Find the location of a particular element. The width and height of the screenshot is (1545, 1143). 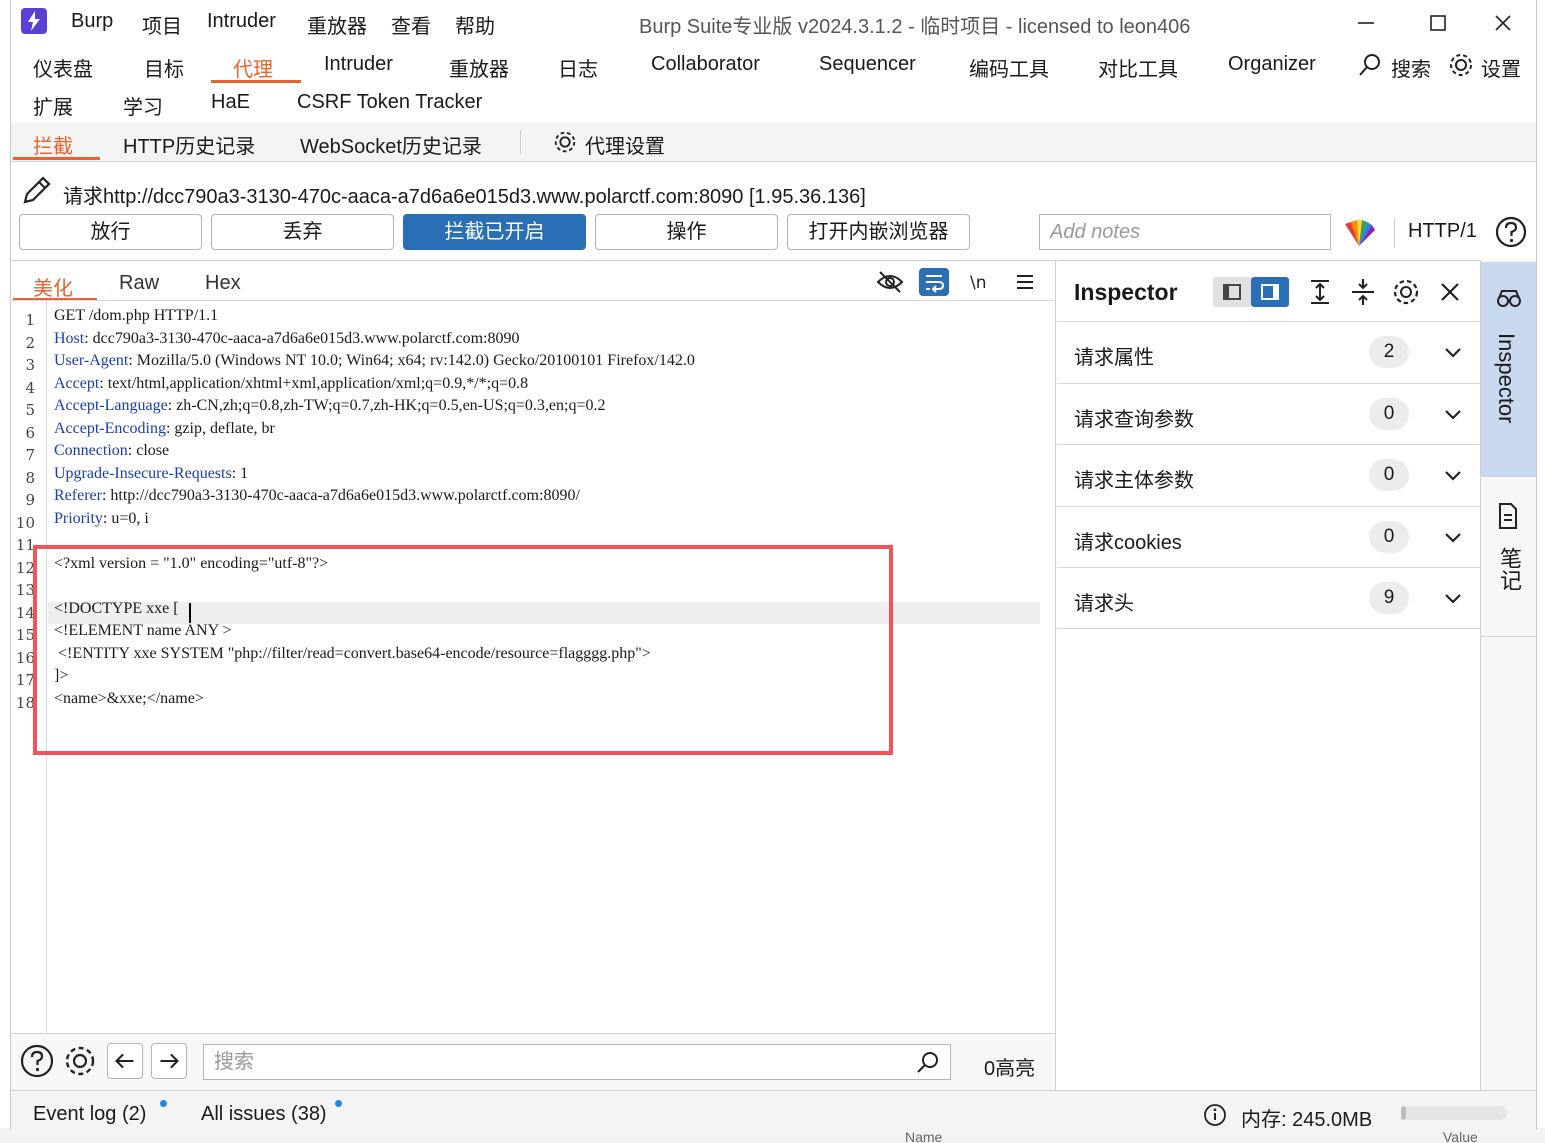

background-window-strip: Name Value is located at coordinates (772, 1135).